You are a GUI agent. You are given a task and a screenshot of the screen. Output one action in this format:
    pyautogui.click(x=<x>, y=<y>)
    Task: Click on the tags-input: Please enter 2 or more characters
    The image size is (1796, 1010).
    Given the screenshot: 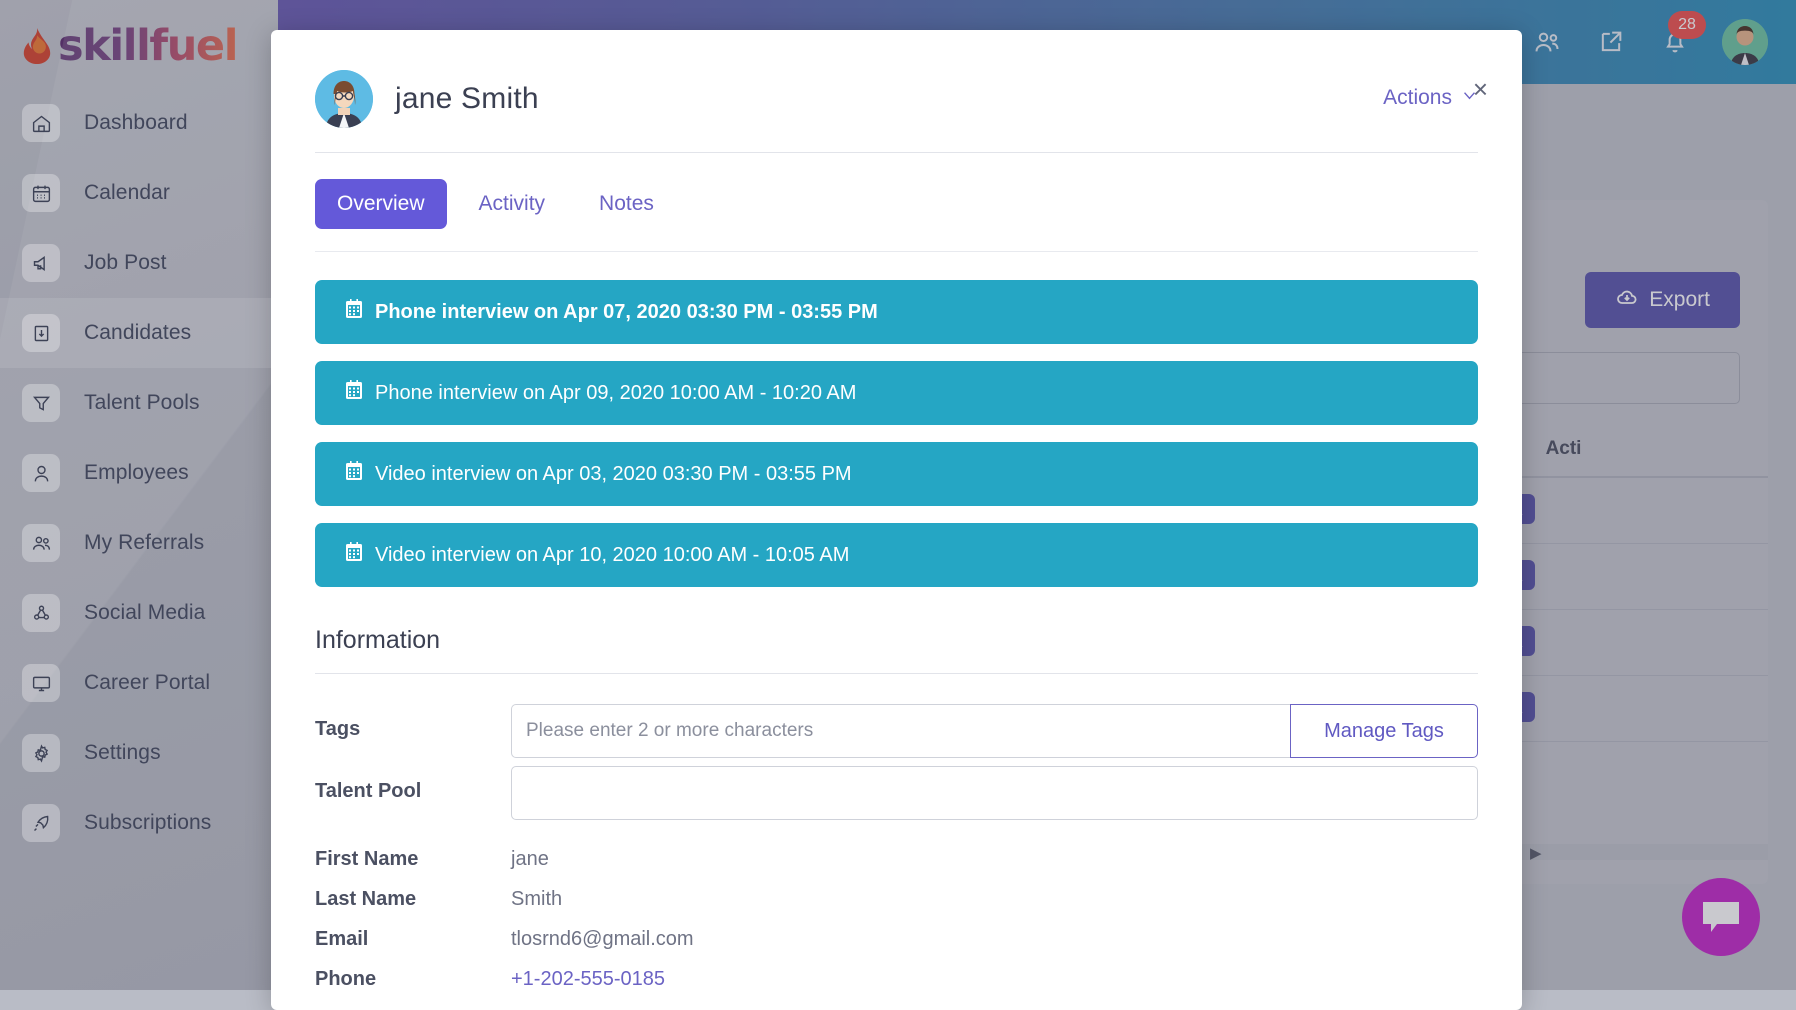 What is the action you would take?
    pyautogui.click(x=900, y=731)
    